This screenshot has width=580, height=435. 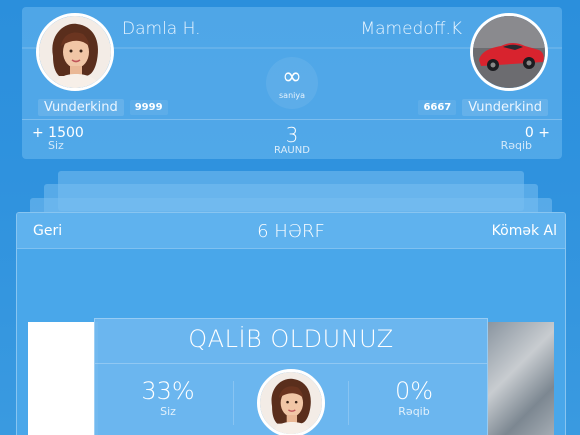 What do you see at coordinates (348, 403) in the screenshot?
I see `result-separator-right` at bounding box center [348, 403].